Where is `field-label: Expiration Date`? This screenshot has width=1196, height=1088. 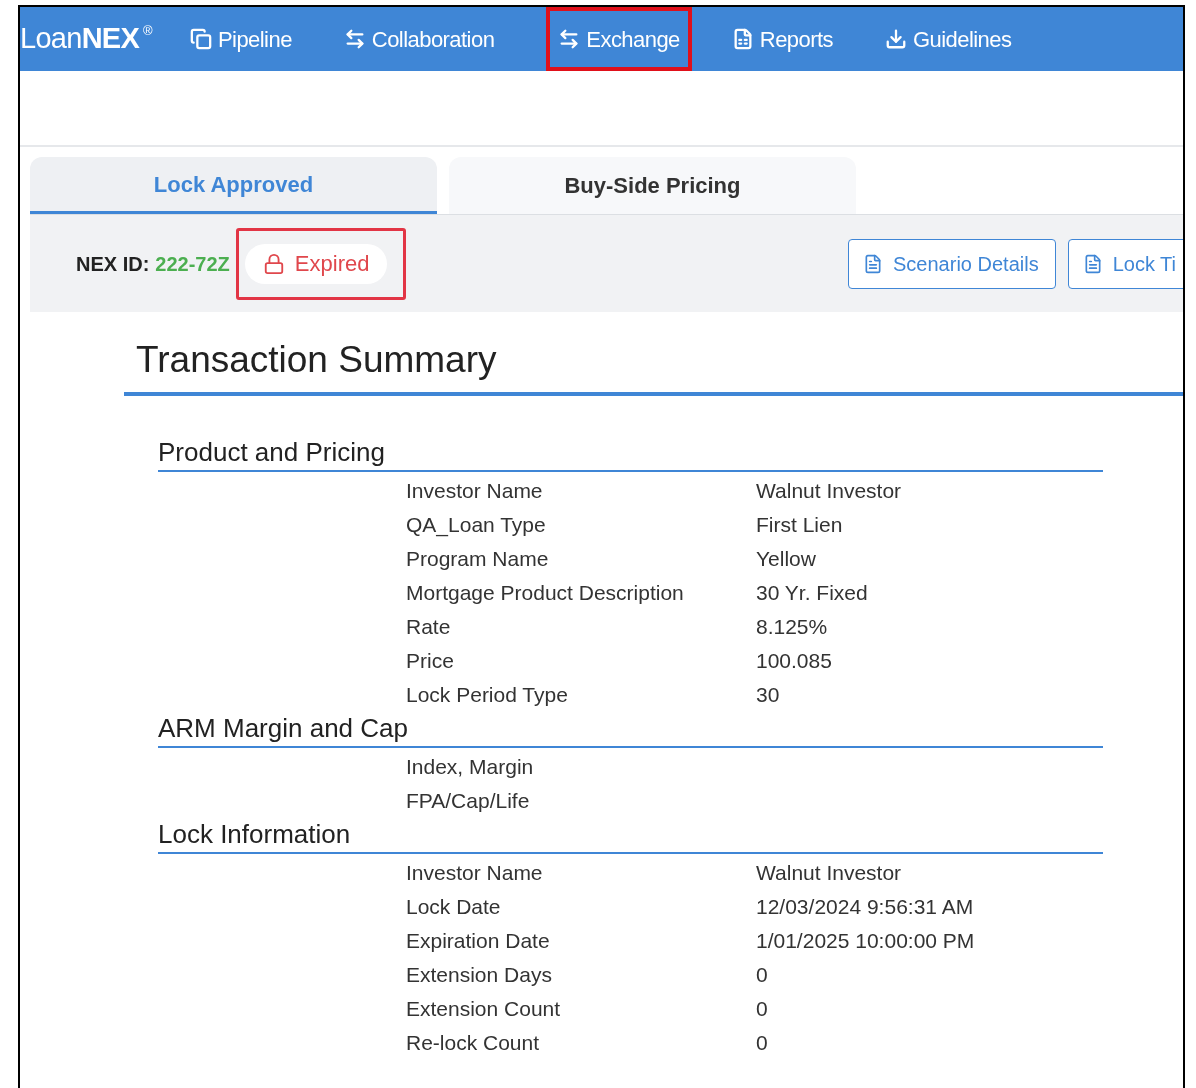
field-label: Expiration Date is located at coordinates (478, 940).